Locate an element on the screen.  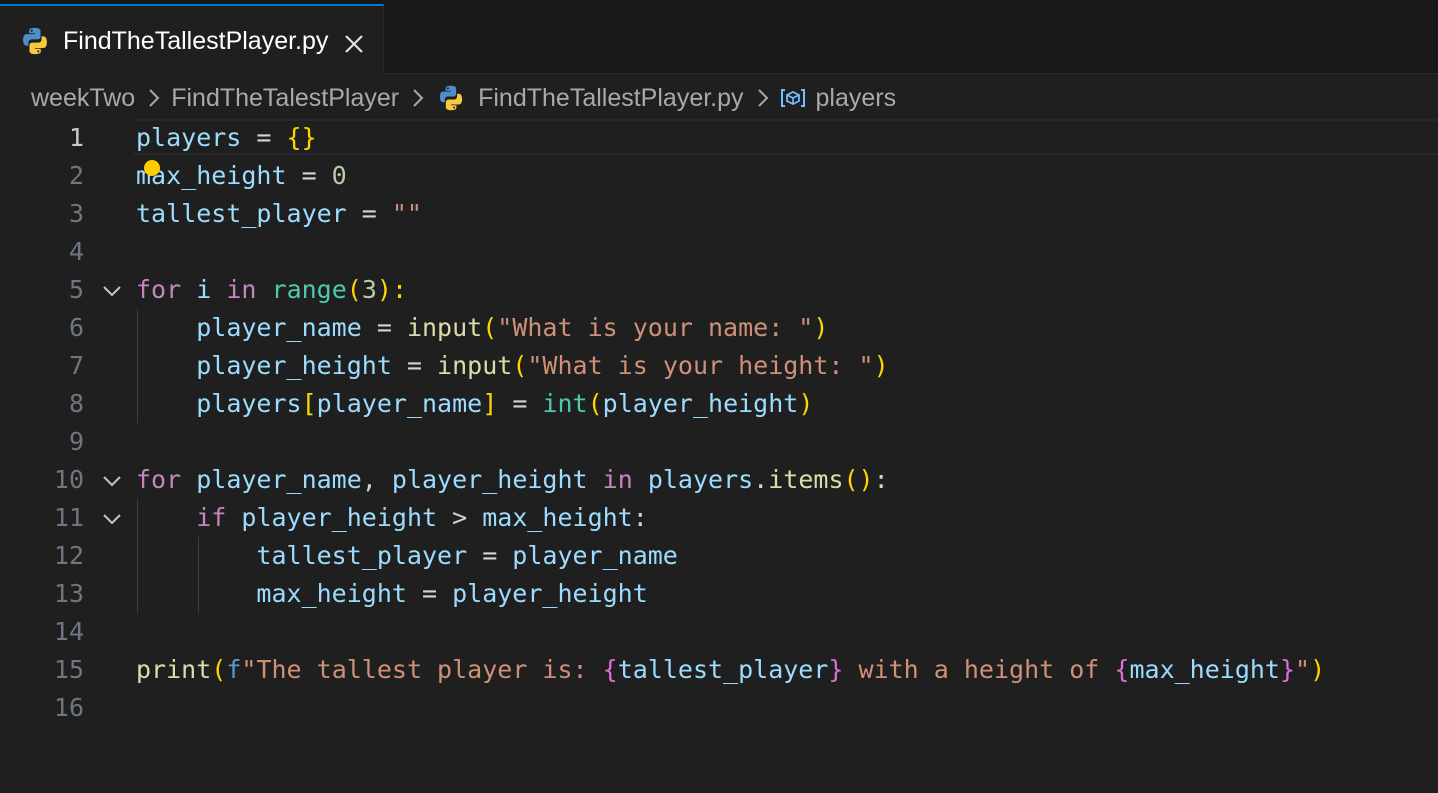
code-line: 13 max_height = player_height is located at coordinates (719, 594).